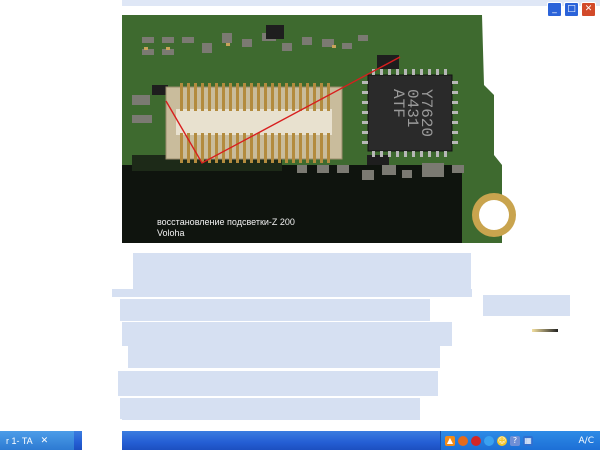 The image size is (600, 450). Describe the element at coordinates (588, 9) in the screenshot. I see `close-button: ✕` at that location.